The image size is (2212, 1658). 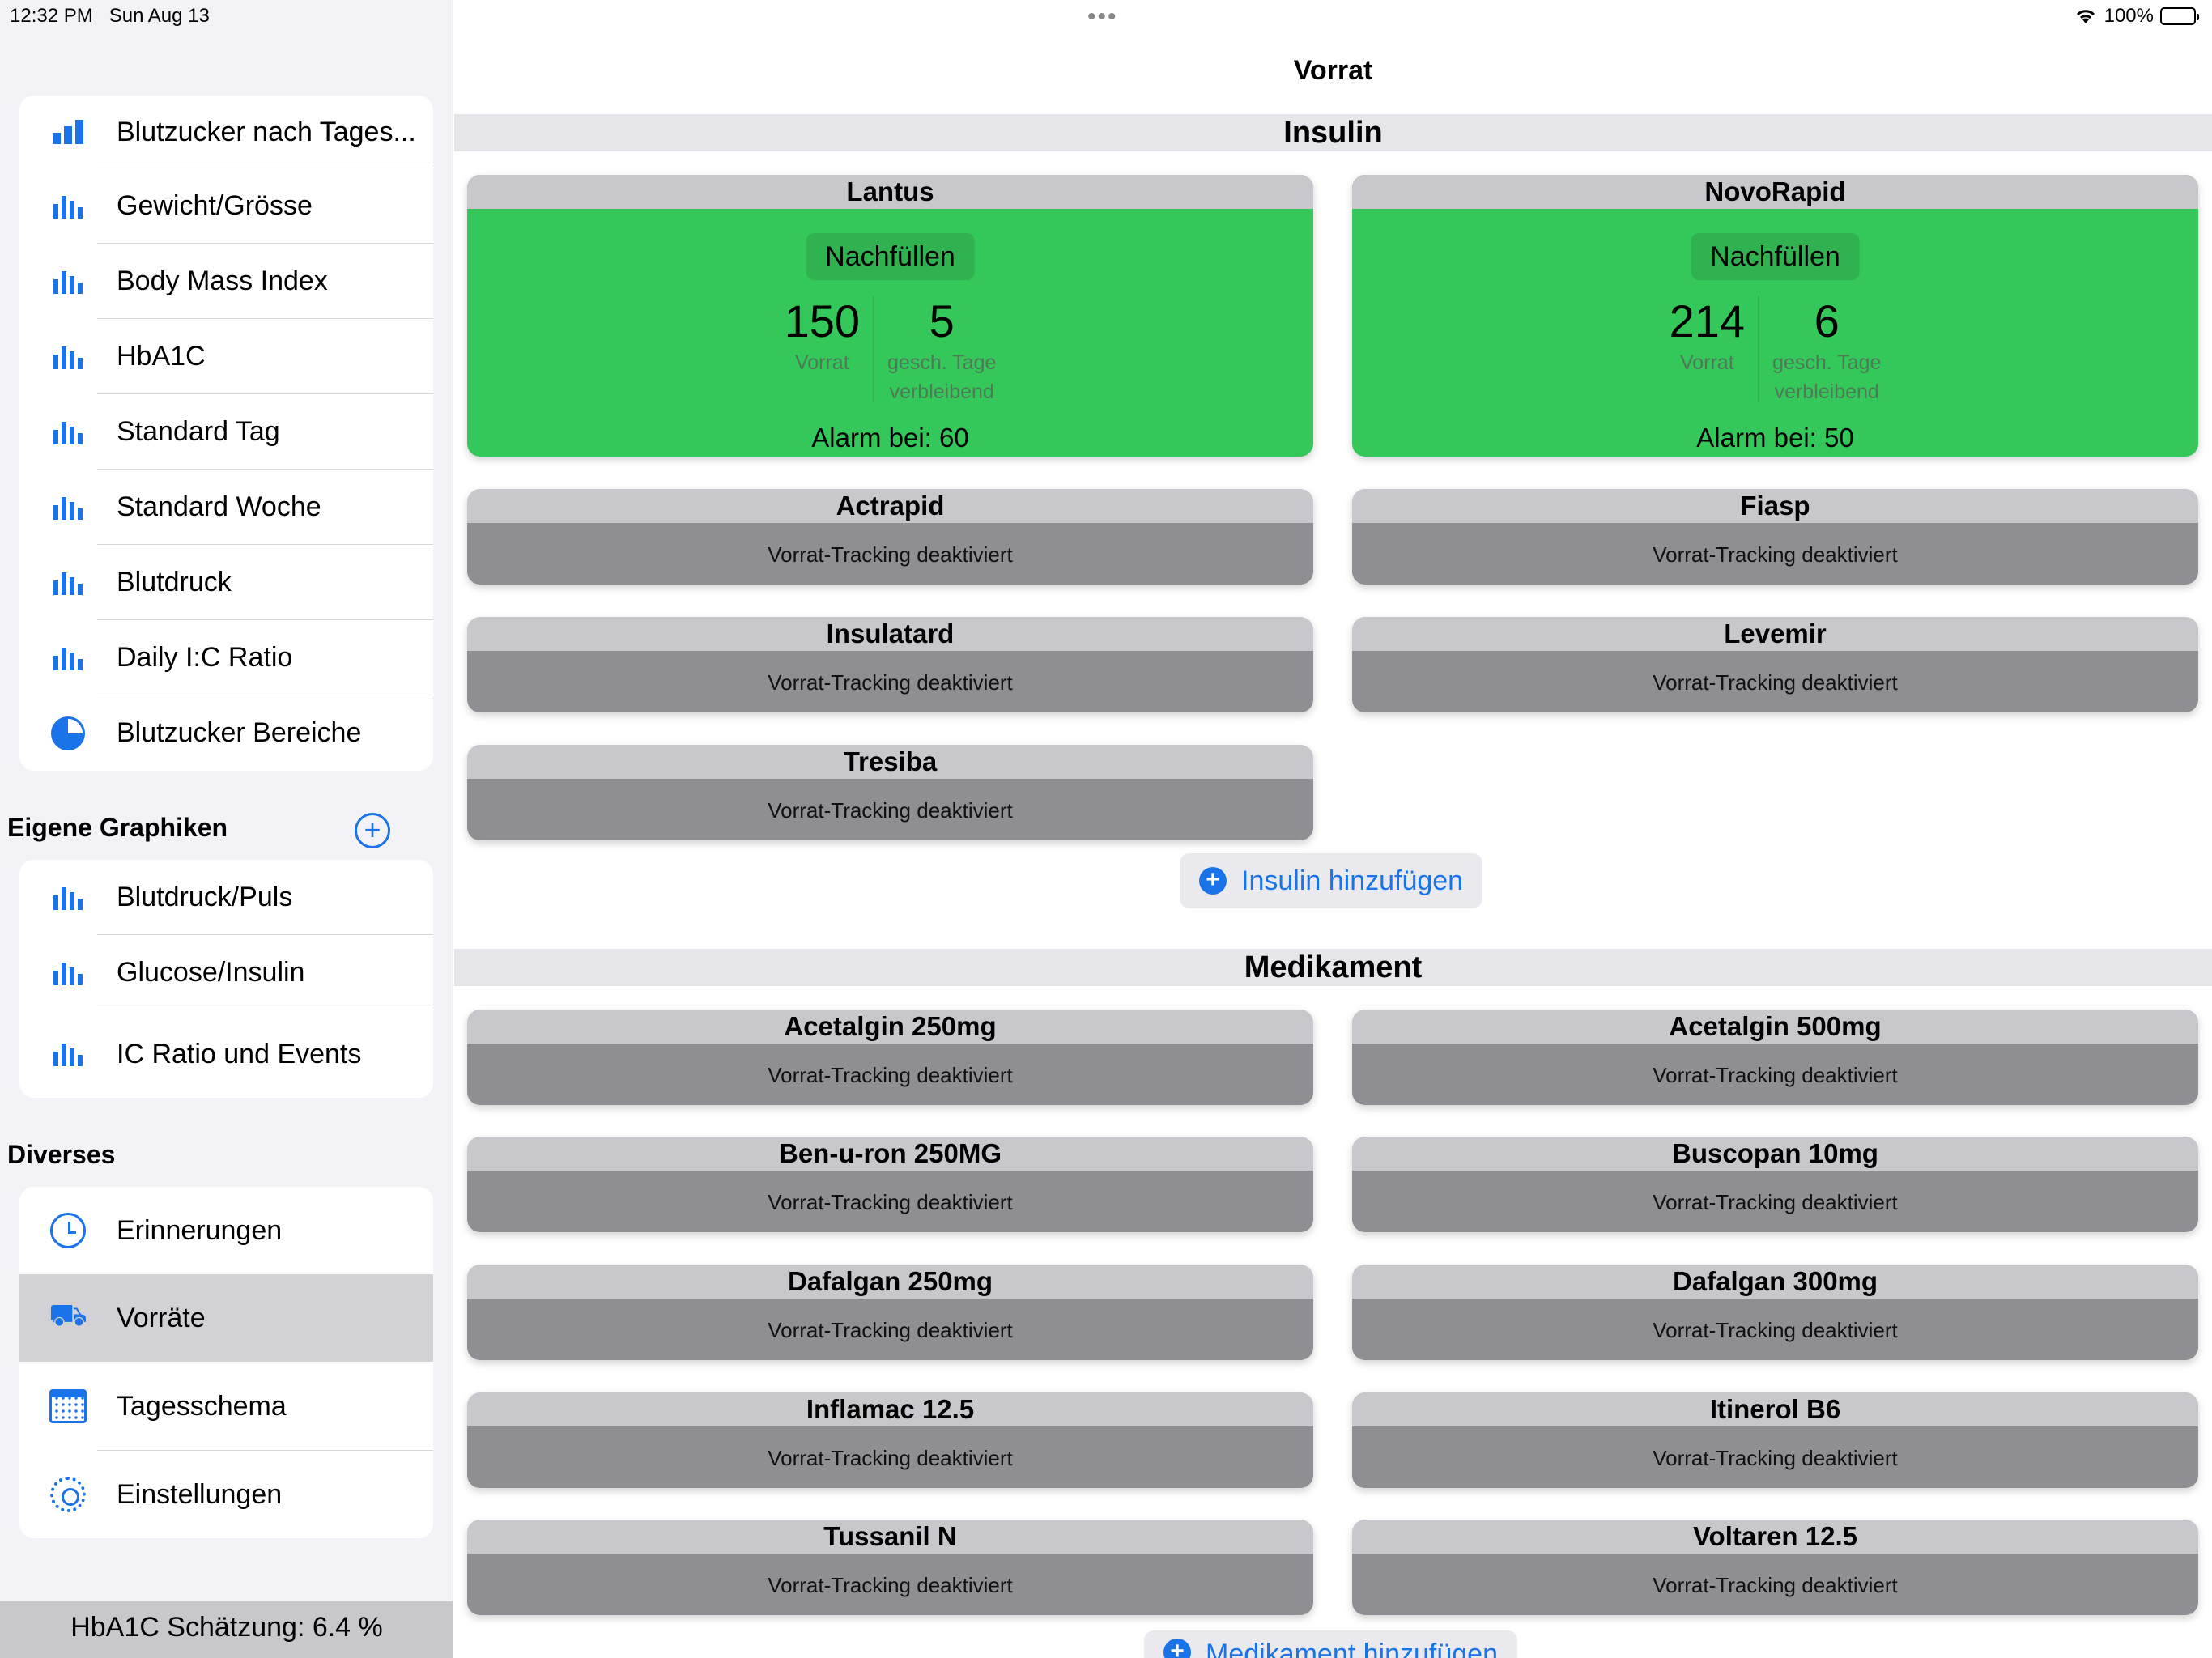 What do you see at coordinates (205, 897) in the screenshot?
I see `sidebar-item-label: Blutdruck/Puls` at bounding box center [205, 897].